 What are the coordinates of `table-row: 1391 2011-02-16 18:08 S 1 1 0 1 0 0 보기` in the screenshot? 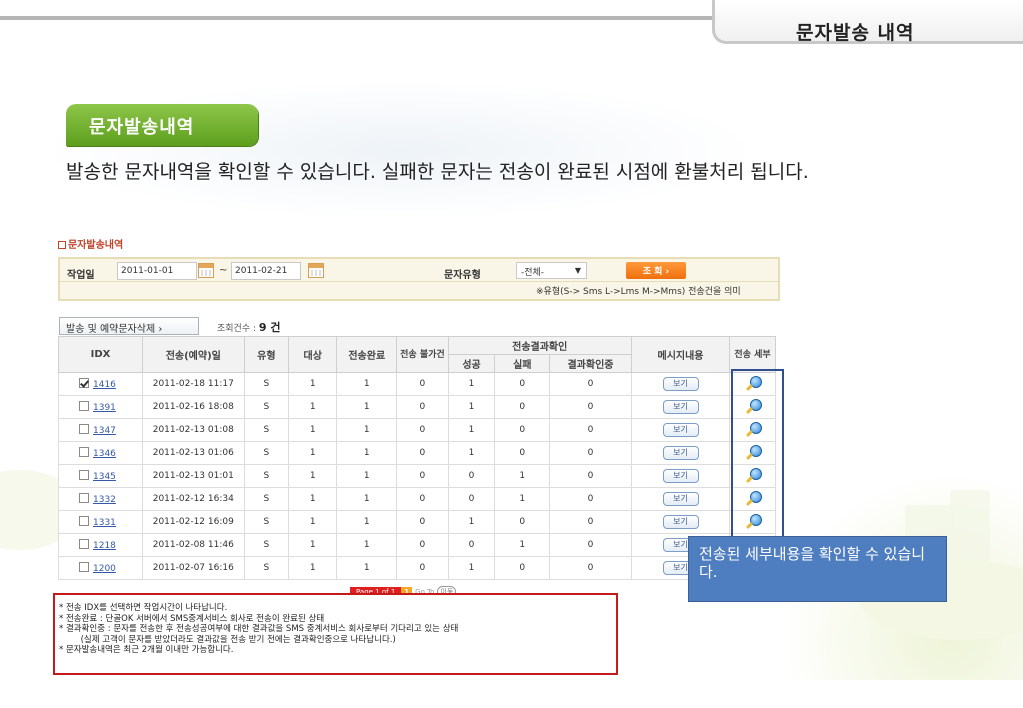 It's located at (416, 407).